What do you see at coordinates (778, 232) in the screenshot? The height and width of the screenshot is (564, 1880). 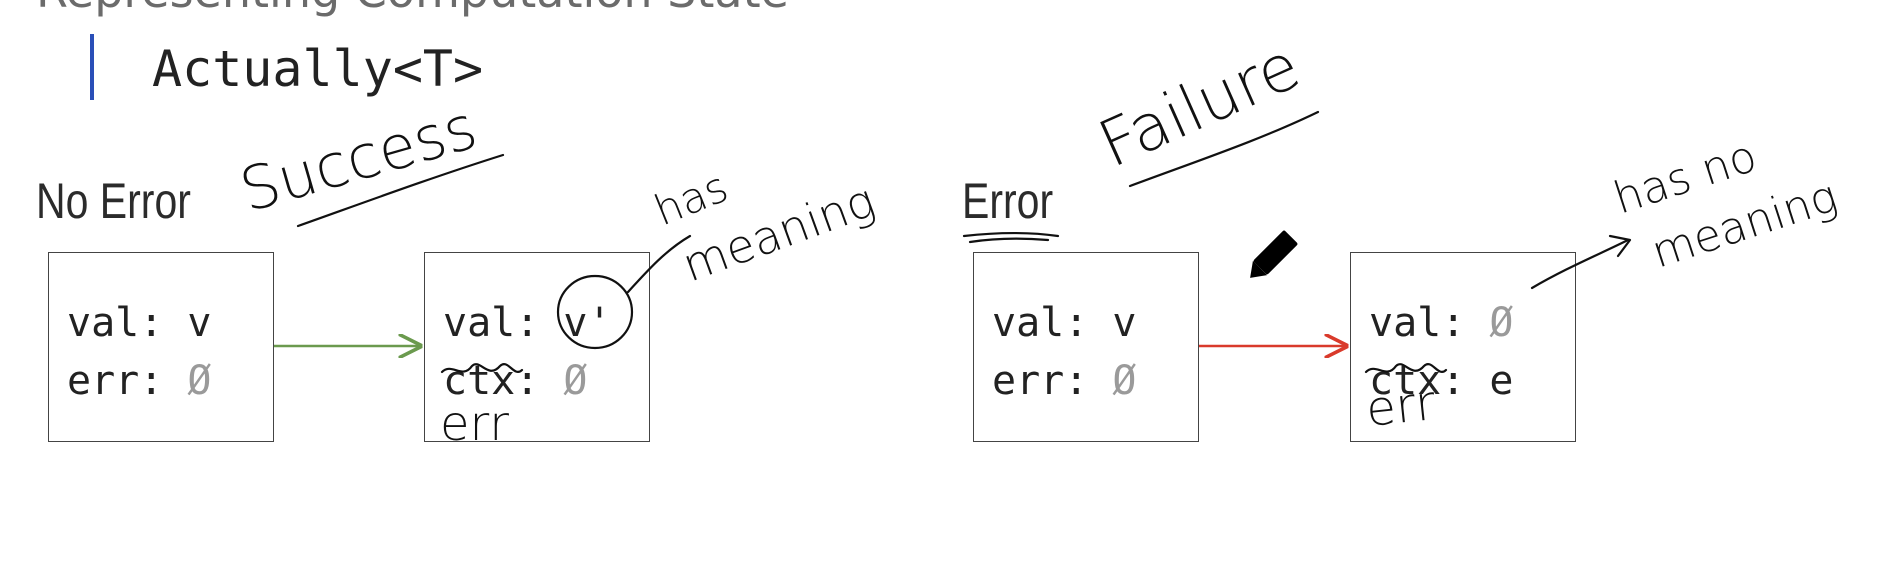 I see `note-meaning: meaning` at bounding box center [778, 232].